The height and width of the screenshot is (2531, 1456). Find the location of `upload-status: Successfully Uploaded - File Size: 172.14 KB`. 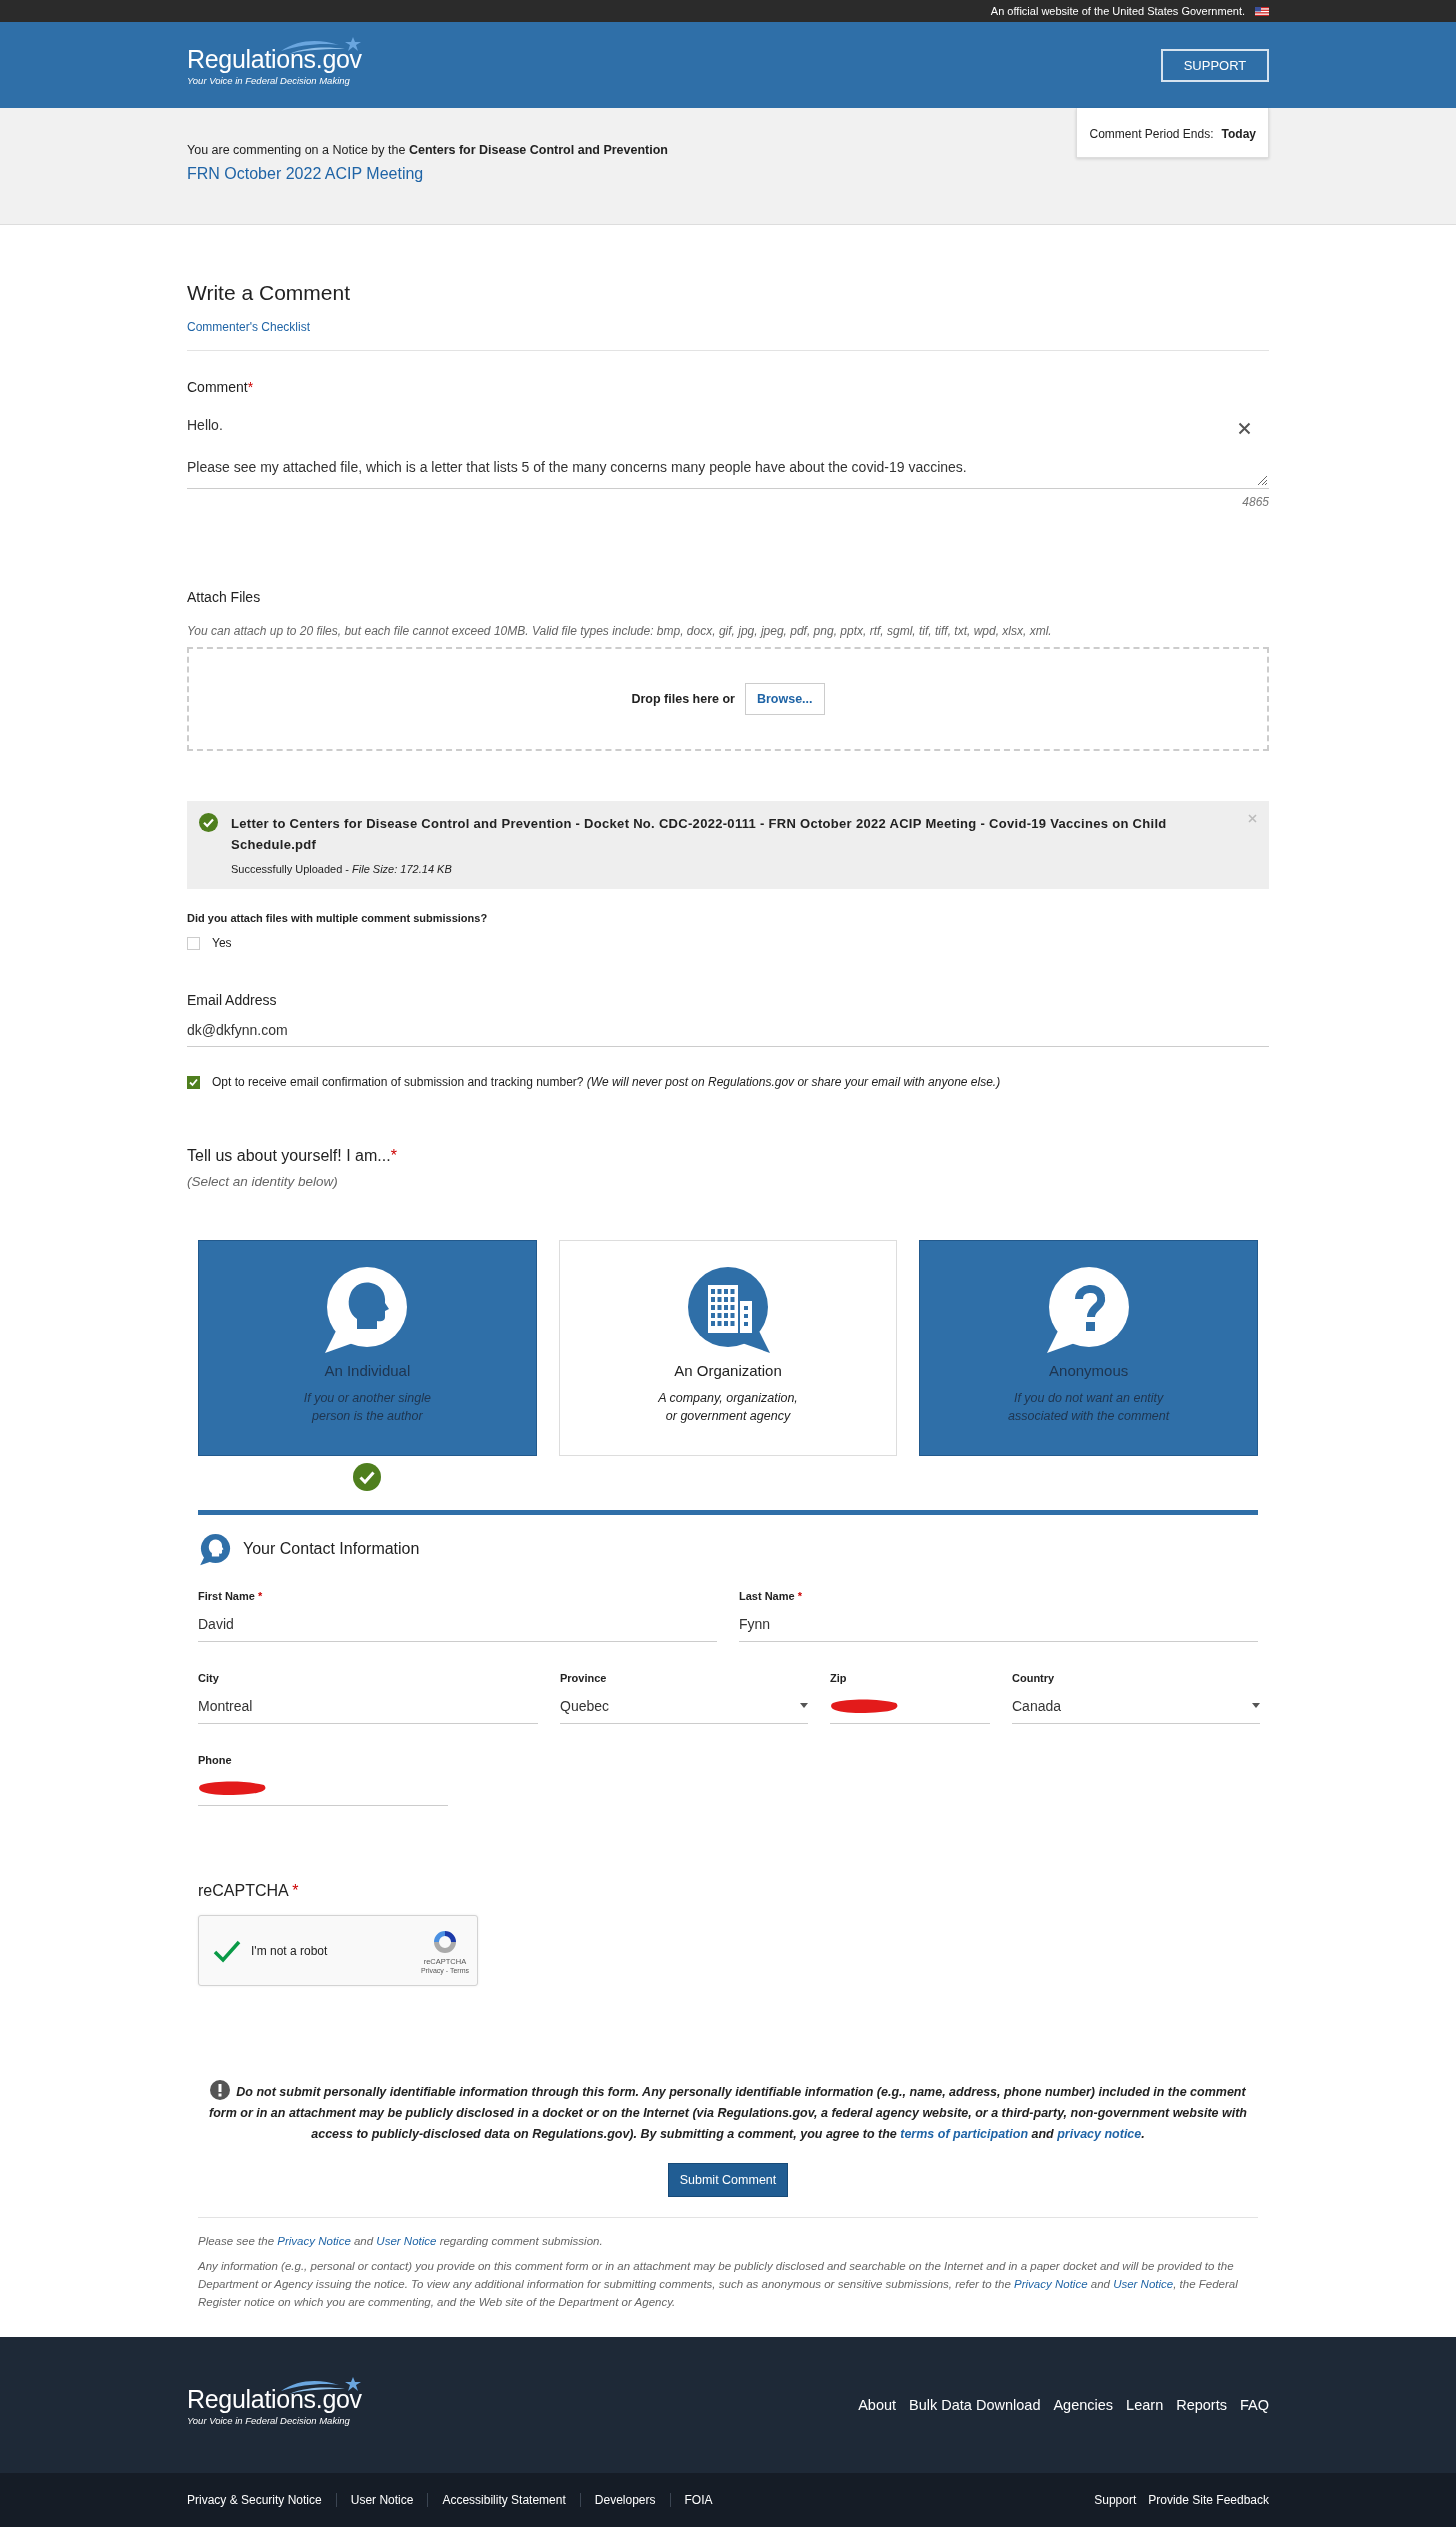

upload-status: Successfully Uploaded - File Size: 172.14 KB is located at coordinates (342, 869).